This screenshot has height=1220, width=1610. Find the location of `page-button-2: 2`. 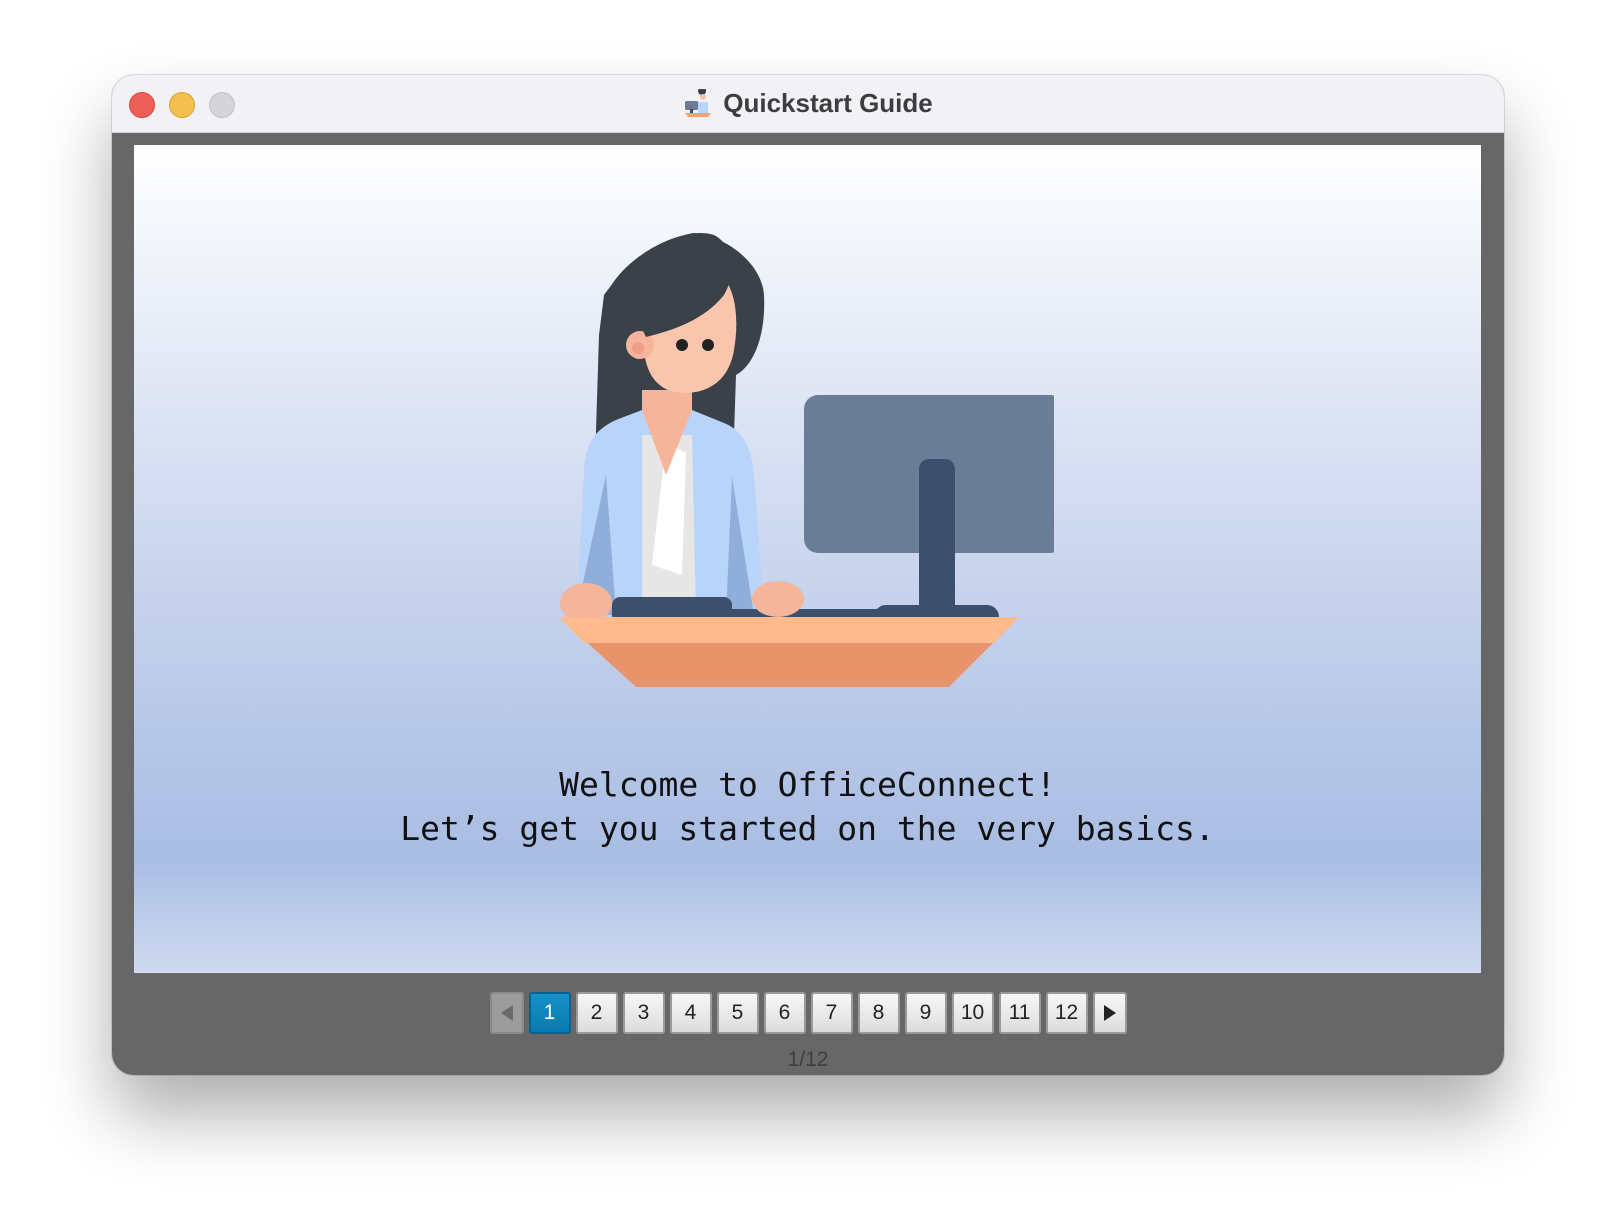

page-button-2: 2 is located at coordinates (596, 1013).